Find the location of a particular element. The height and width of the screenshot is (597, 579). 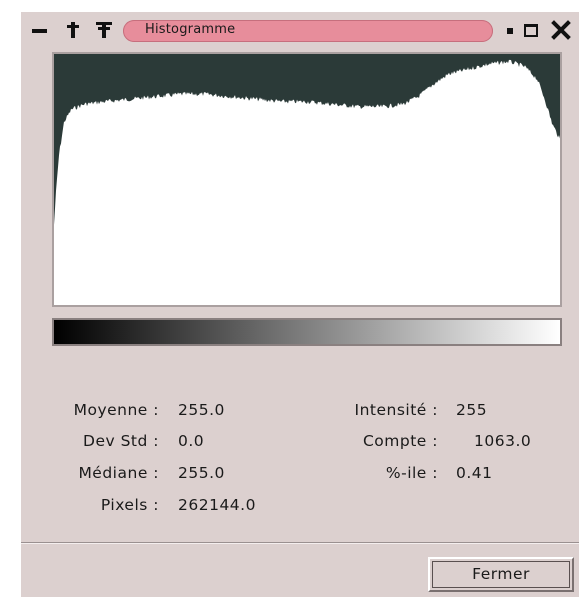

stddev-value: 0.0 is located at coordinates (191, 441).